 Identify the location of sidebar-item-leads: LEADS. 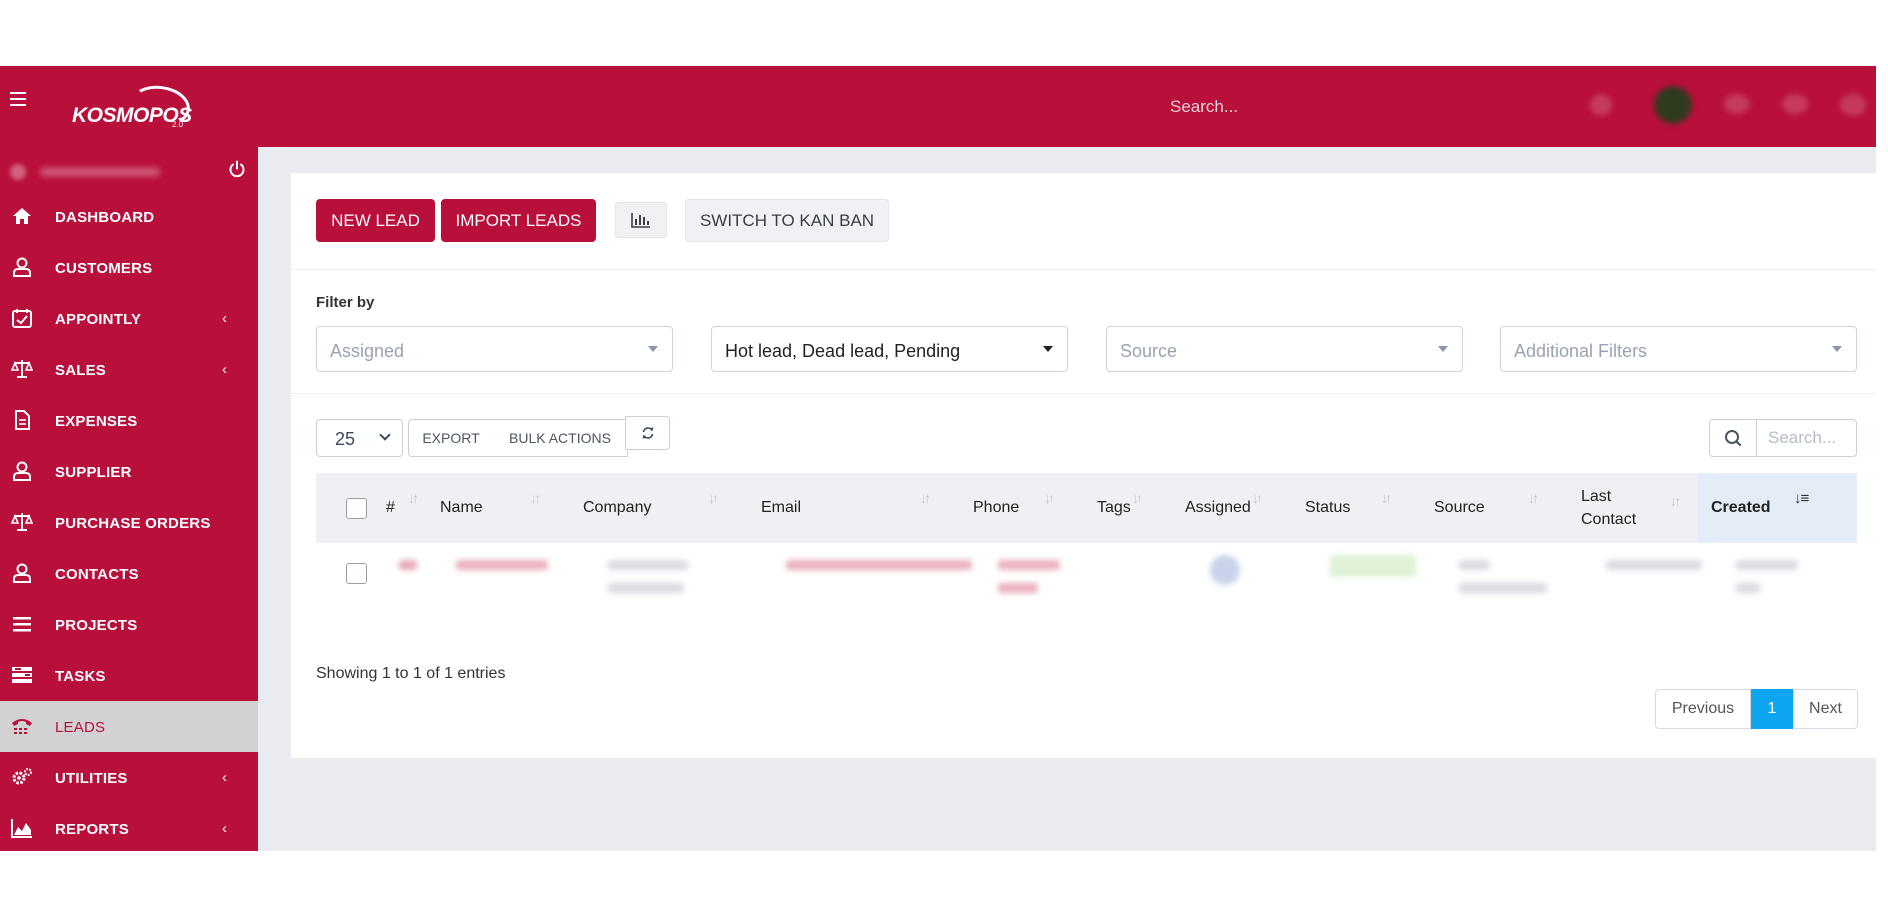
(129, 726).